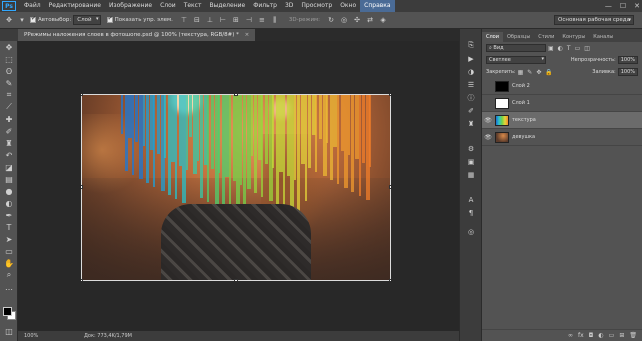  Describe the element at coordinates (612, 335) in the screenshot. I see `new-group-icon: ▭` at that location.